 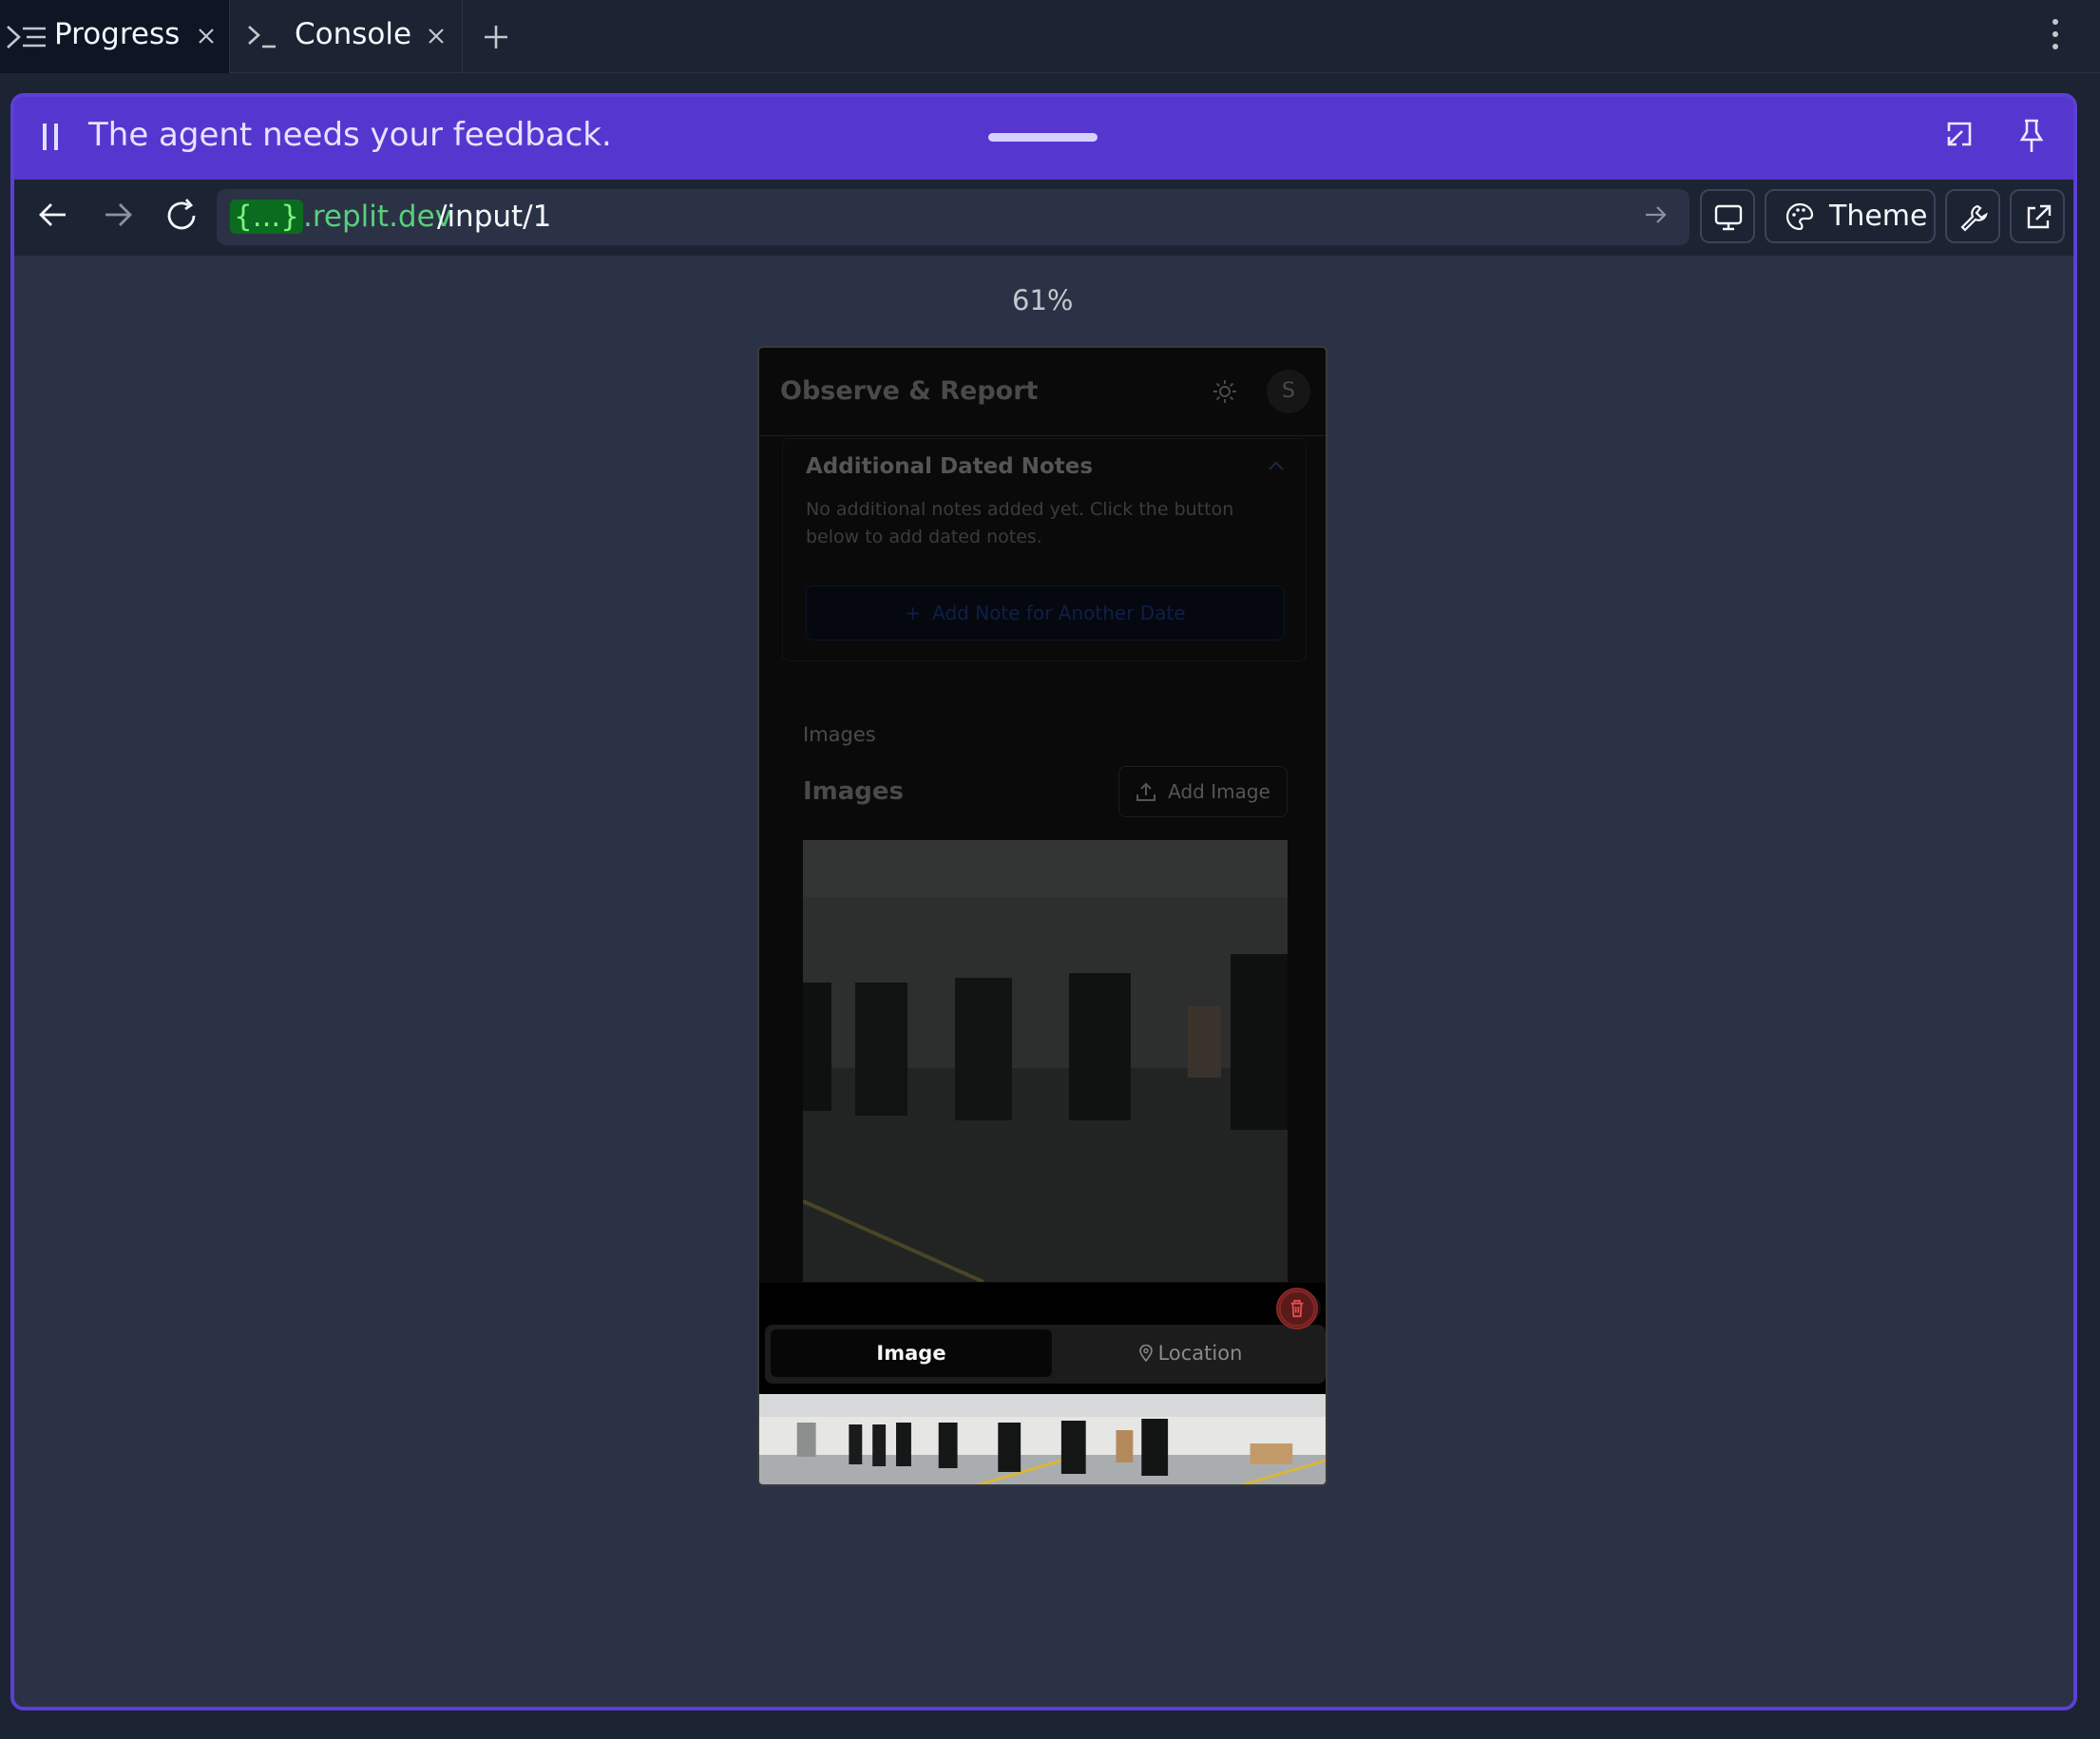 I want to click on tab-progress: Progress, so click(x=115, y=36).